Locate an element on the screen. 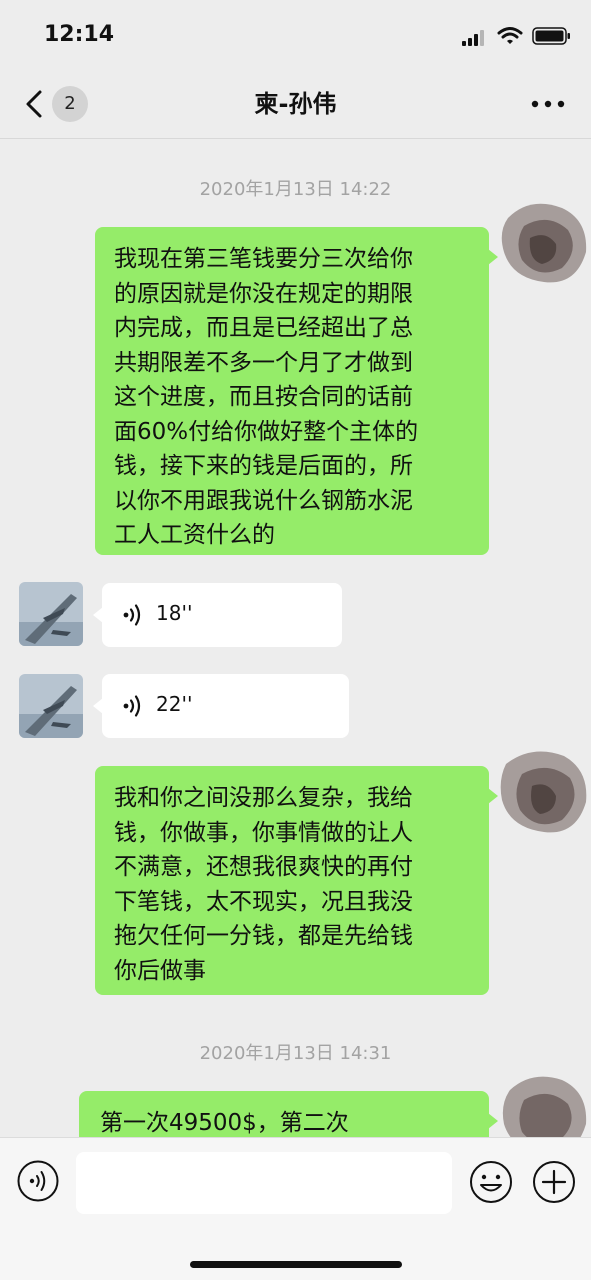  message-line: 不满意，还想我很爽快的再付 is located at coordinates (263, 867).